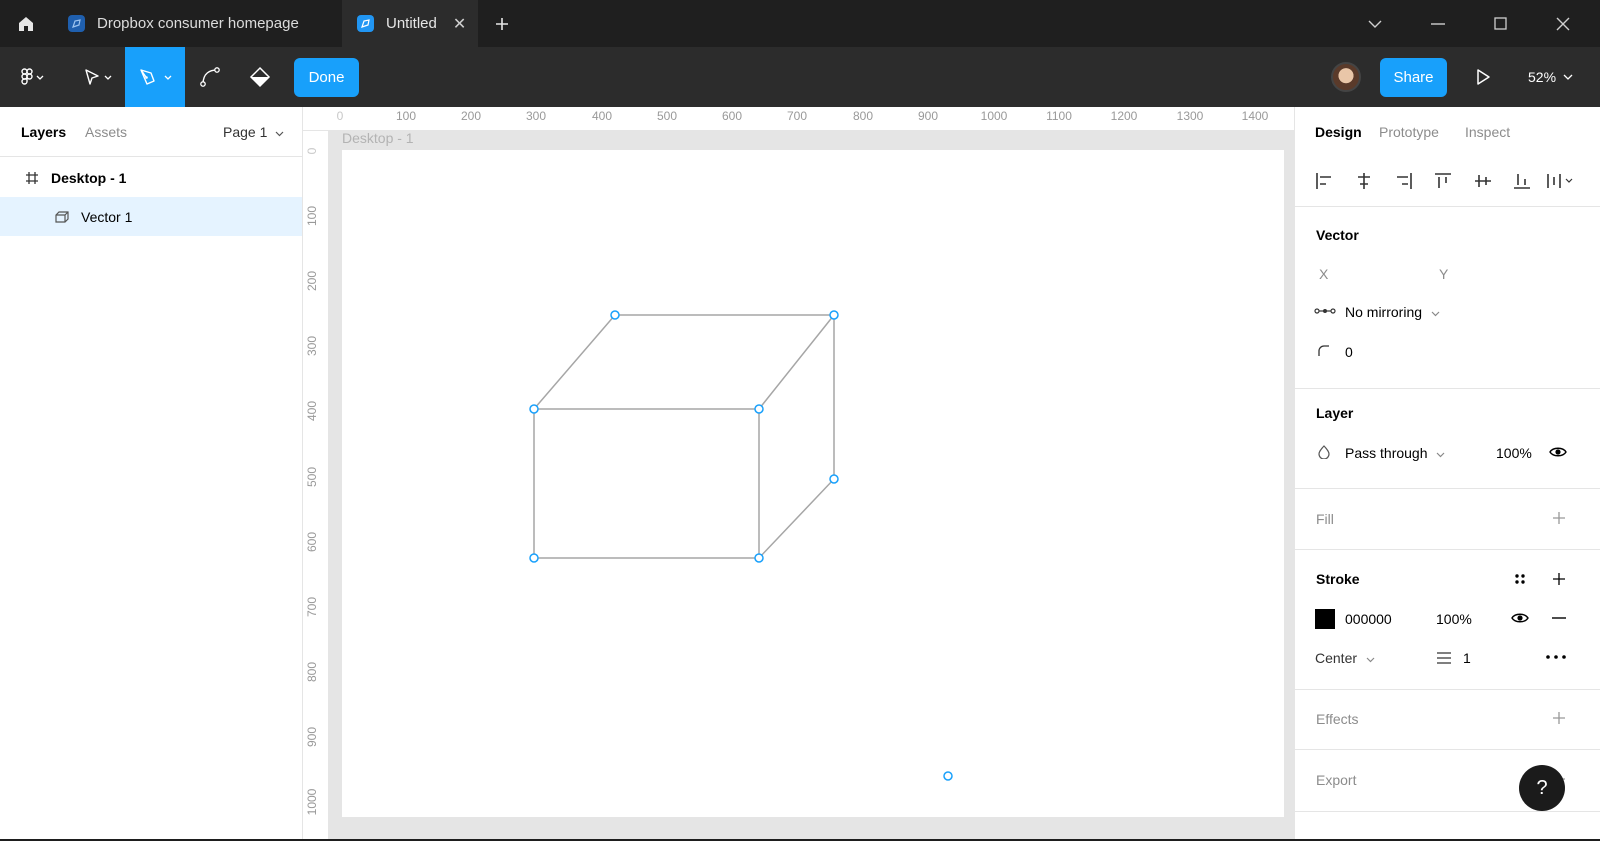 This screenshot has height=841, width=1600. I want to click on export-section-title: Export, so click(1336, 780).